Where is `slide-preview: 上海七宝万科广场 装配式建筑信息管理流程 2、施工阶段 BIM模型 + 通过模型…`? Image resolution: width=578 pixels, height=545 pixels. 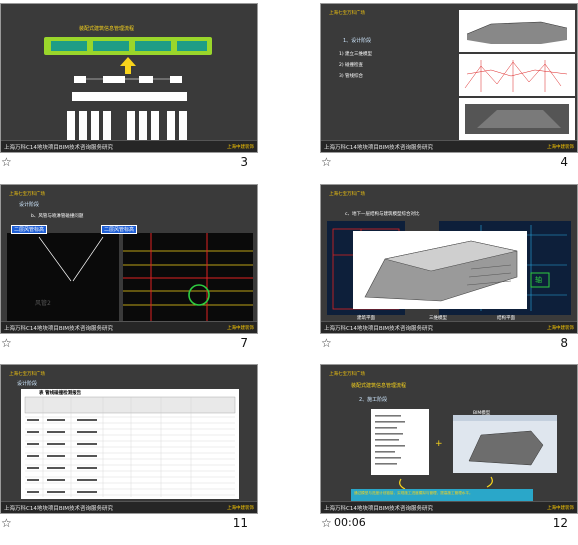 slide-preview: 上海七宝万科广场 装配式建筑信息管理流程 2、施工阶段 BIM模型 + 通过模型… is located at coordinates (449, 439).